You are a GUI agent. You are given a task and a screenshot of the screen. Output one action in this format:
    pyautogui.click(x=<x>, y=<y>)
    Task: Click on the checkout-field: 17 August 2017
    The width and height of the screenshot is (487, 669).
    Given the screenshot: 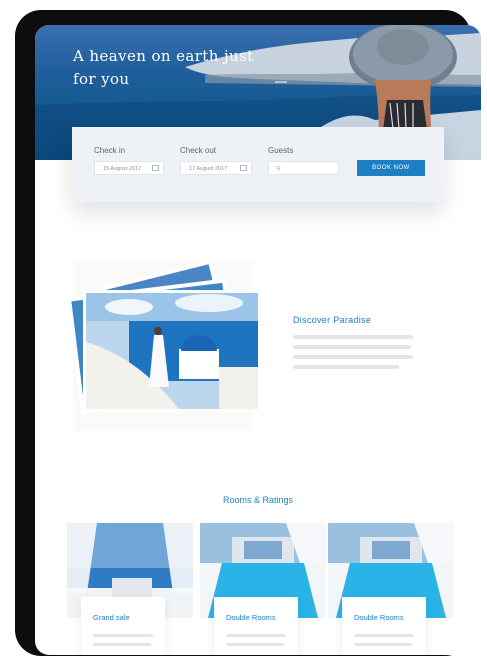 What is the action you would take?
    pyautogui.click(x=216, y=168)
    